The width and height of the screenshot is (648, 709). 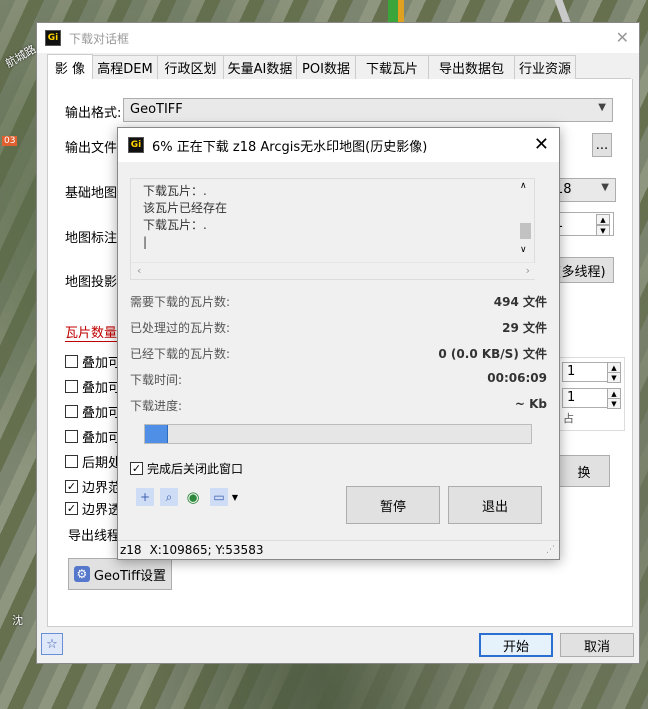 I want to click on exit-button: 退出, so click(x=495, y=505).